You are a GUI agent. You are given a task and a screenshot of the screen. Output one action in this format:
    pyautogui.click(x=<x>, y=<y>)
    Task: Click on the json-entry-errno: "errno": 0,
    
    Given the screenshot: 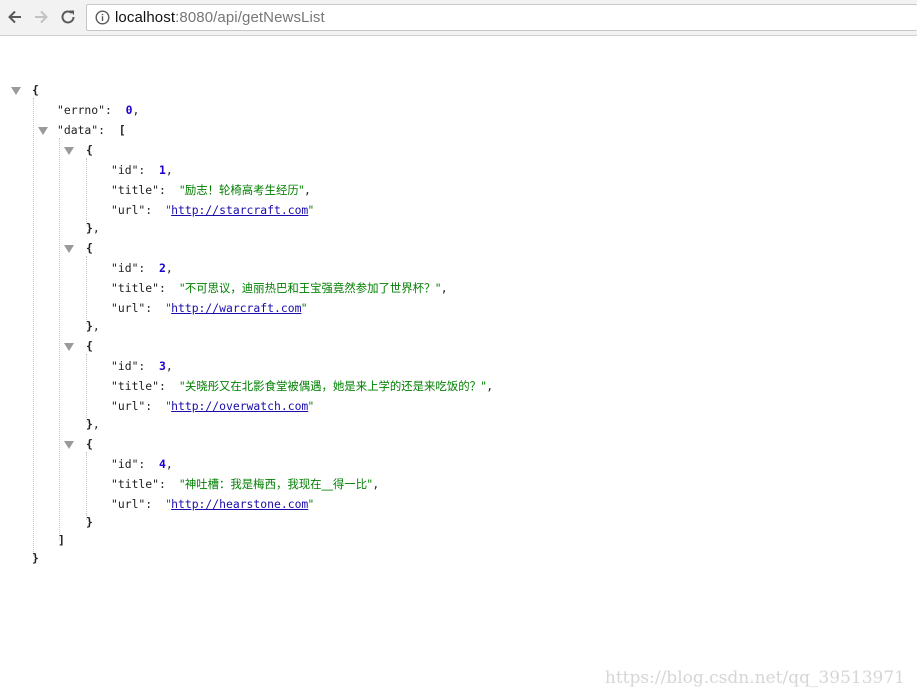 What is the action you would take?
    pyautogui.click(x=98, y=110)
    